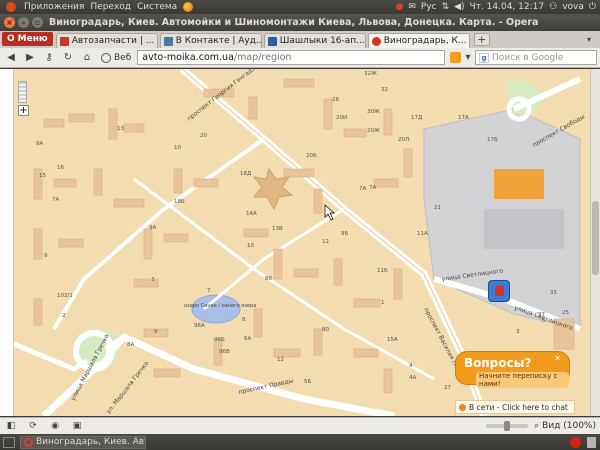 The width and height of the screenshot is (600, 450). What do you see at coordinates (592, 7) in the screenshot?
I see `power-icon: ⏻` at bounding box center [592, 7].